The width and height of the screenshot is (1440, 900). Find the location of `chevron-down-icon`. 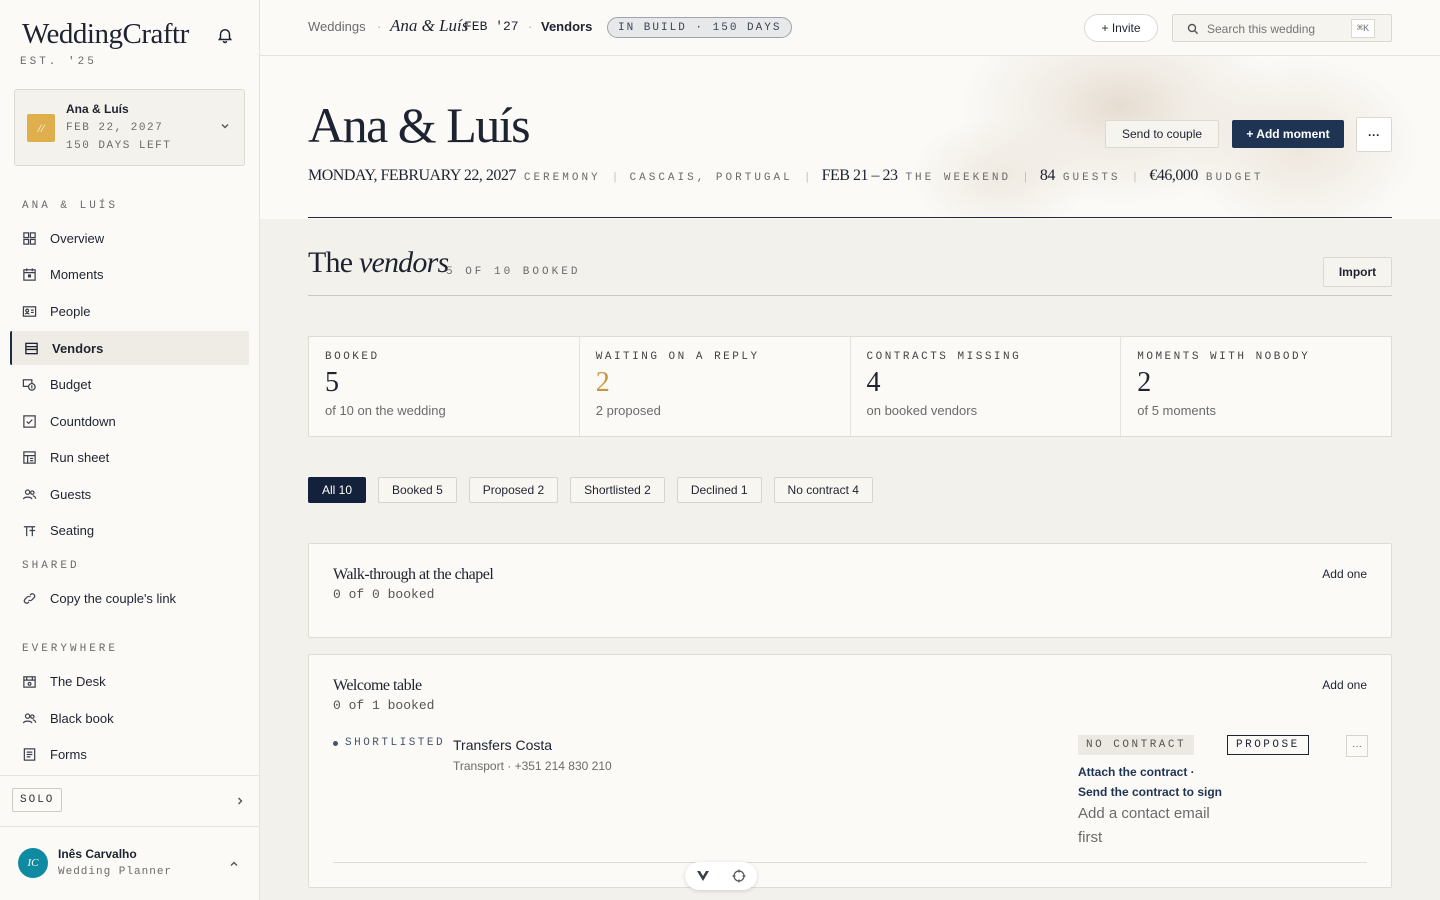

chevron-down-icon is located at coordinates (225, 126).